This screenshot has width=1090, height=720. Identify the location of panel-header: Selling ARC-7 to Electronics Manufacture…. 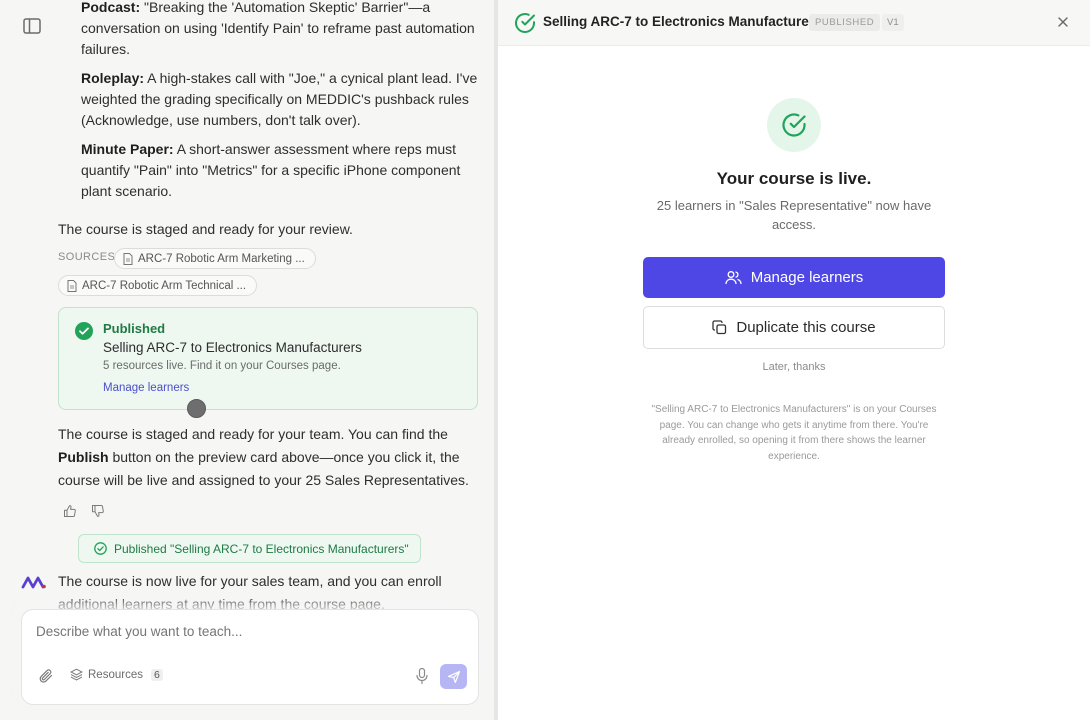
(794, 23).